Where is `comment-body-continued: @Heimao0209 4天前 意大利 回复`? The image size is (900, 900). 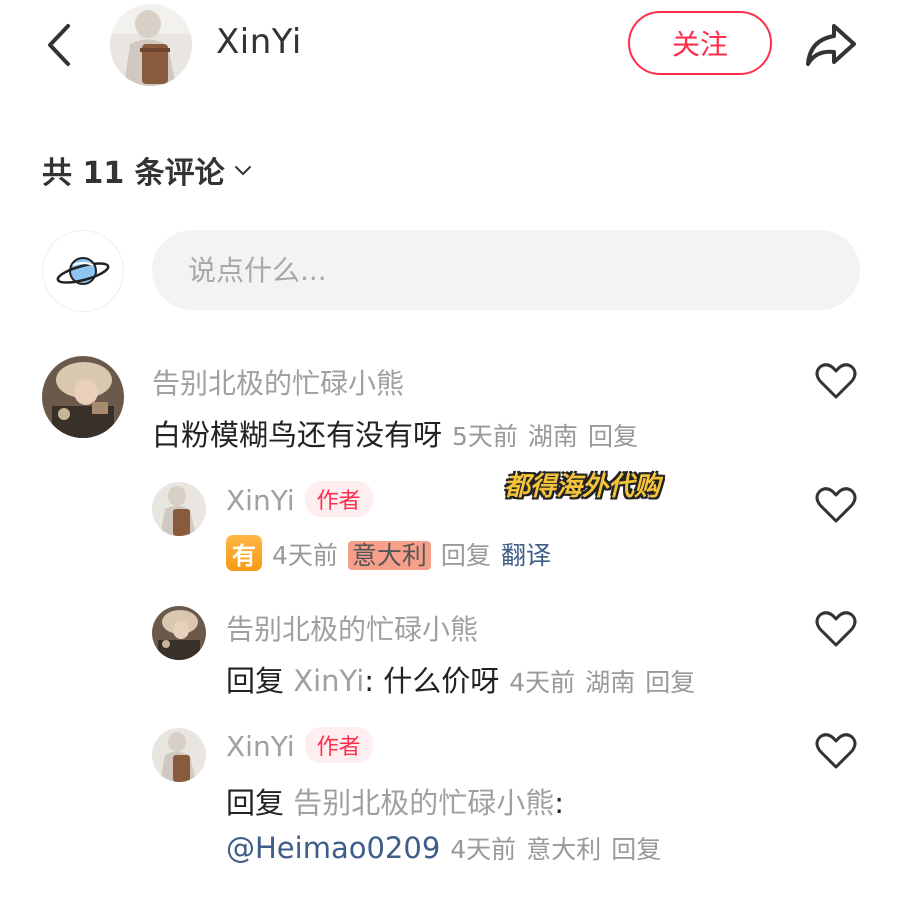
comment-body-continued: @Heimao0209 4天前 意大利 回复 is located at coordinates (443, 848).